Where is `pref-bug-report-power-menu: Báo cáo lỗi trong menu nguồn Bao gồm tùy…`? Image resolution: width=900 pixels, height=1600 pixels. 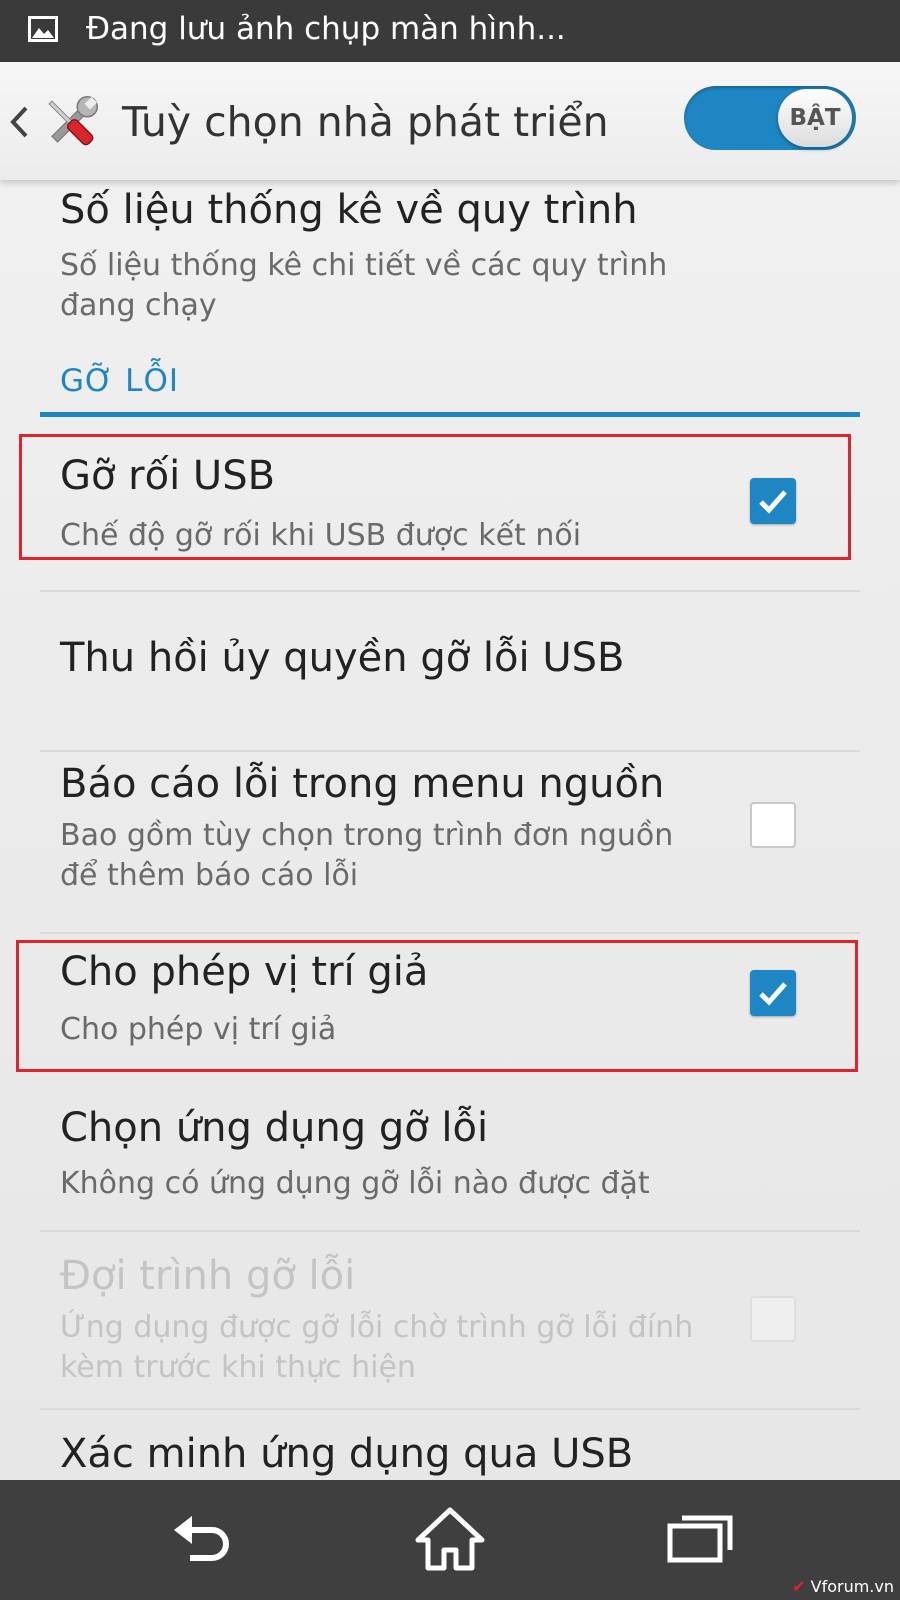 pref-bug-report-power-menu: Báo cáo lỗi trong menu nguồn Bao gồm tùy… is located at coordinates (450, 837).